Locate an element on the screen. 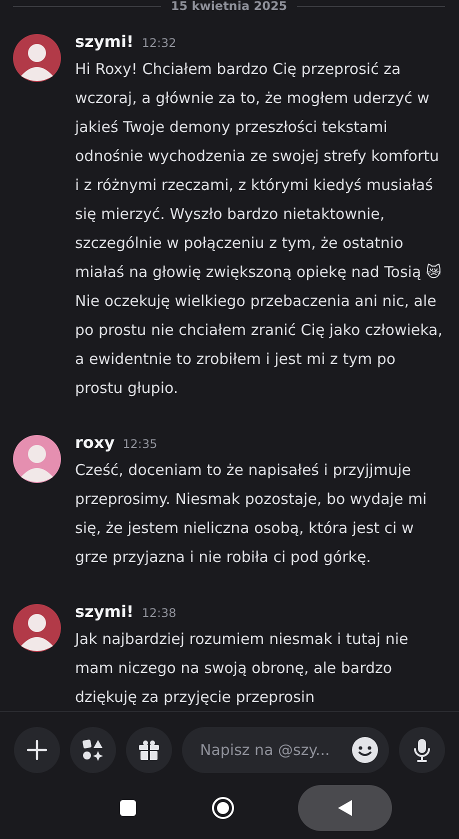 The image size is (459, 839). back-button is located at coordinates (345, 808).